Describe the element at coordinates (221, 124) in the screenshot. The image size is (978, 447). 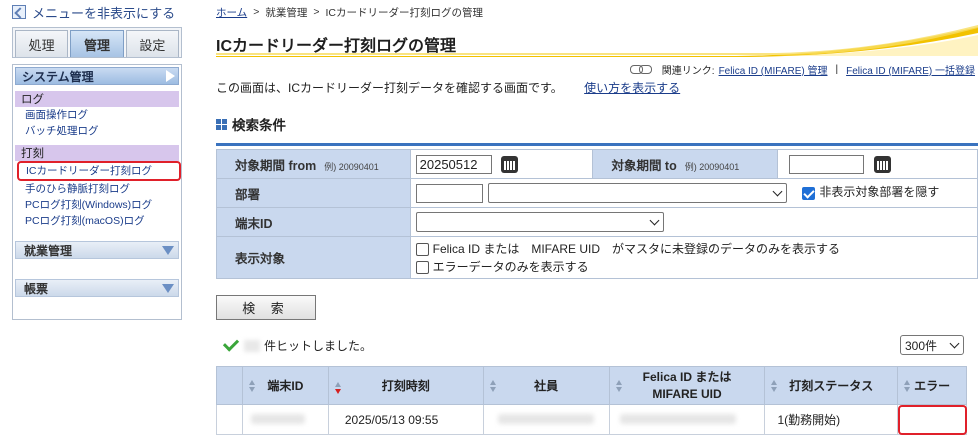
I see `section-grid-icon` at that location.